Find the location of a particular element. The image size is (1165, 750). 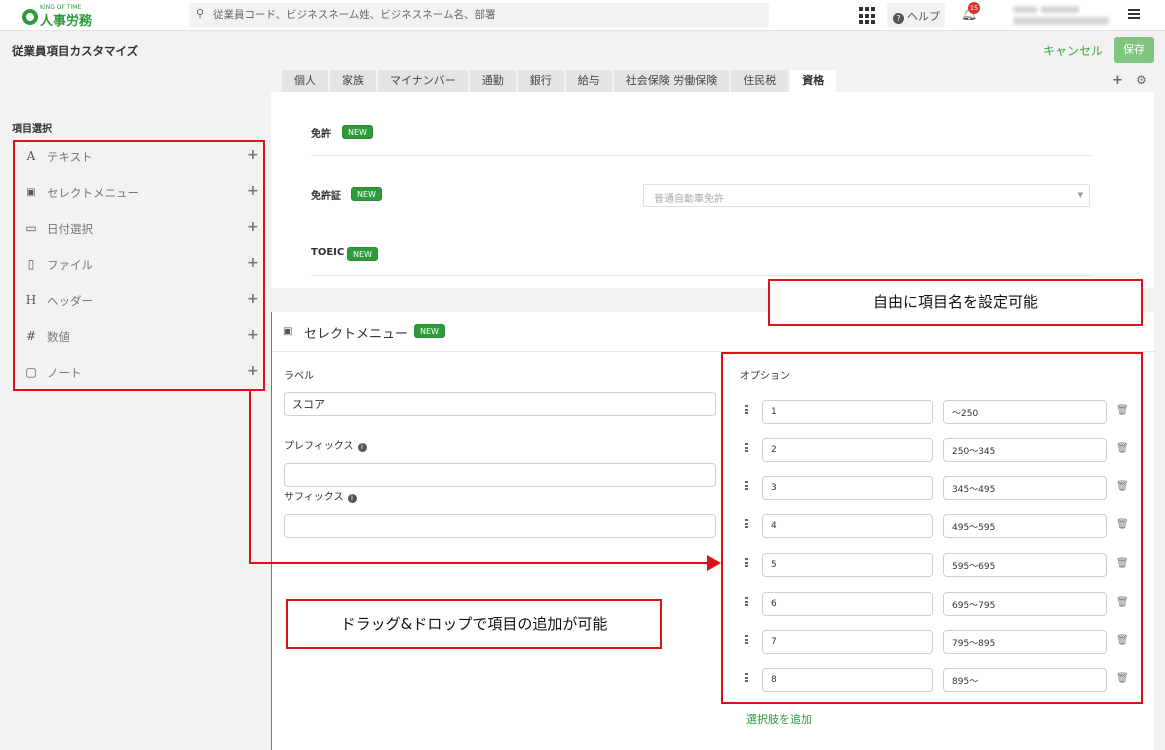

page-title: 従業員項目カスタマイズ is located at coordinates (75, 51).